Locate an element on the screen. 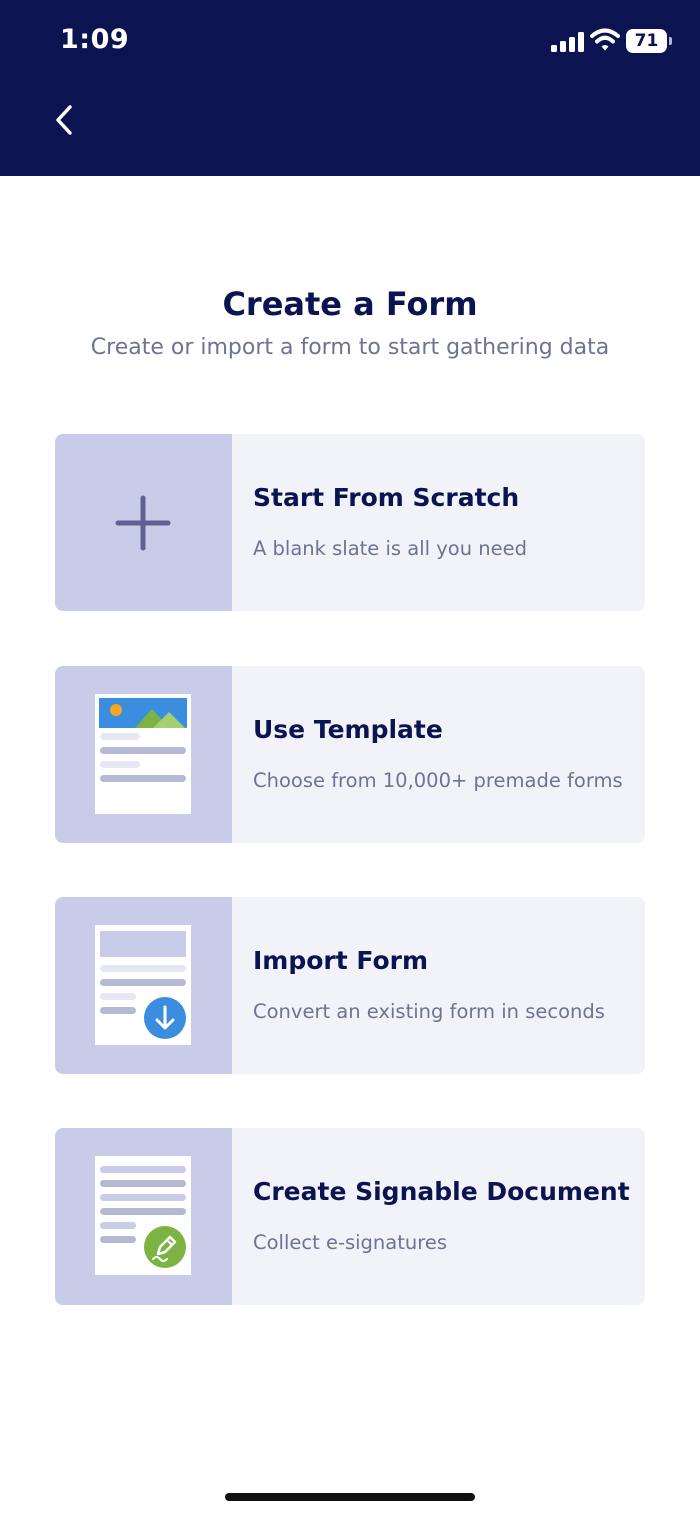 The width and height of the screenshot is (700, 1516). card-title: Import Form is located at coordinates (341, 960).